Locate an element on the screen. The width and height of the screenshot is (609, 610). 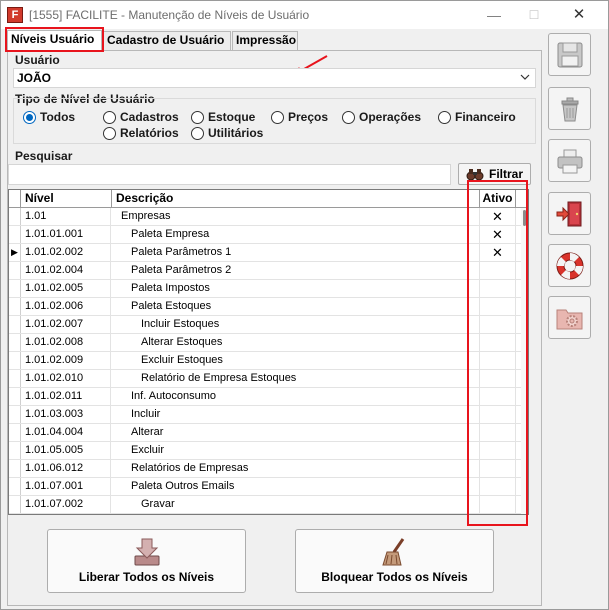
cell-descricao: Incluir Estoques is located at coordinates (295, 324).